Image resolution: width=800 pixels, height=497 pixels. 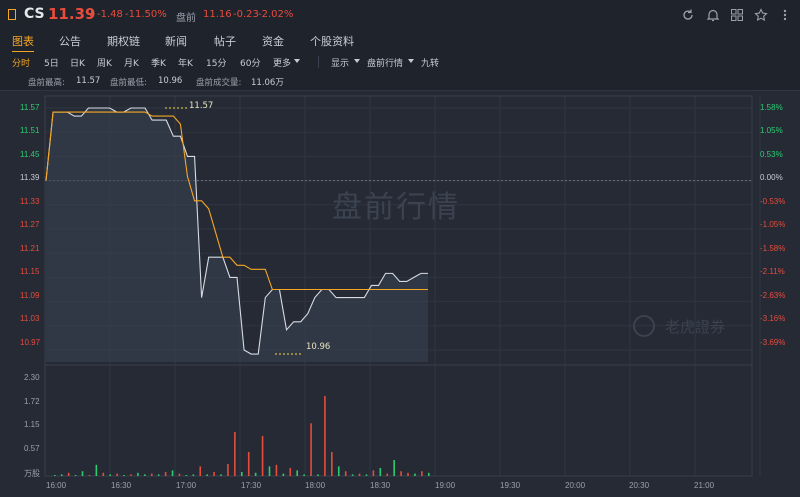 What do you see at coordinates (340, 62) in the screenshot?
I see `display-menu: 显示` at bounding box center [340, 62].